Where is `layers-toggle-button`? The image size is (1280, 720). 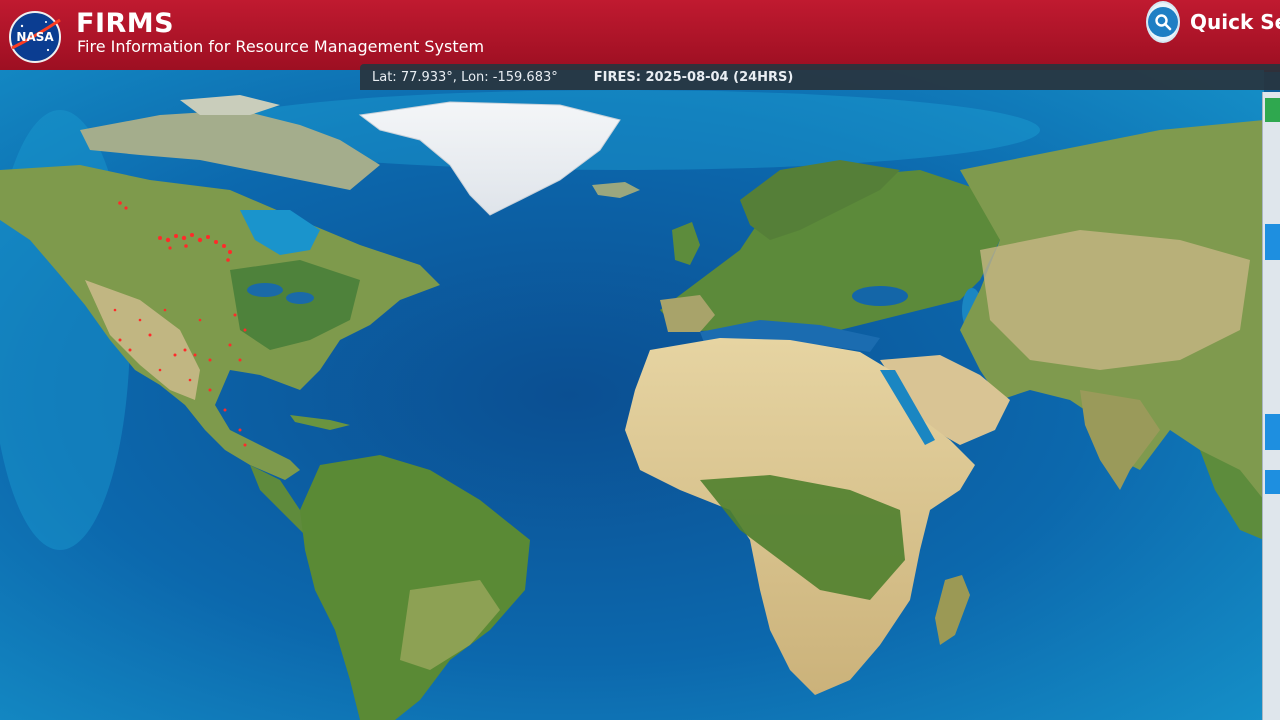 layers-toggle-button is located at coordinates (1272, 110).